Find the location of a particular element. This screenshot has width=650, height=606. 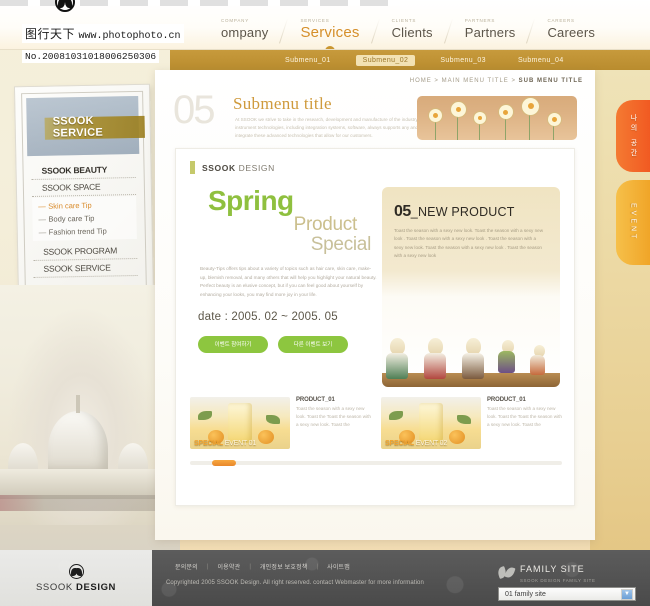

submenu-item-02: Submenu_02 is located at coordinates (385, 60).